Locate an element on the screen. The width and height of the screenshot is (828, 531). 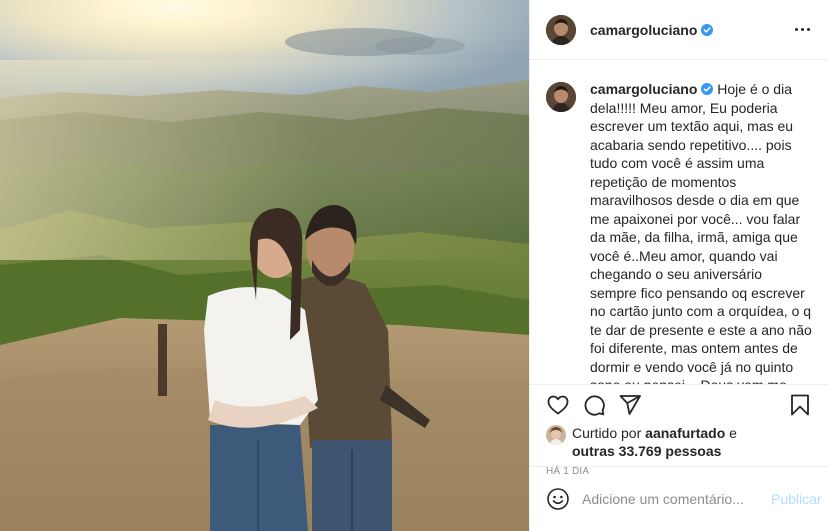
post-timestamp: HÁ 1 DIA is located at coordinates (679, 471).